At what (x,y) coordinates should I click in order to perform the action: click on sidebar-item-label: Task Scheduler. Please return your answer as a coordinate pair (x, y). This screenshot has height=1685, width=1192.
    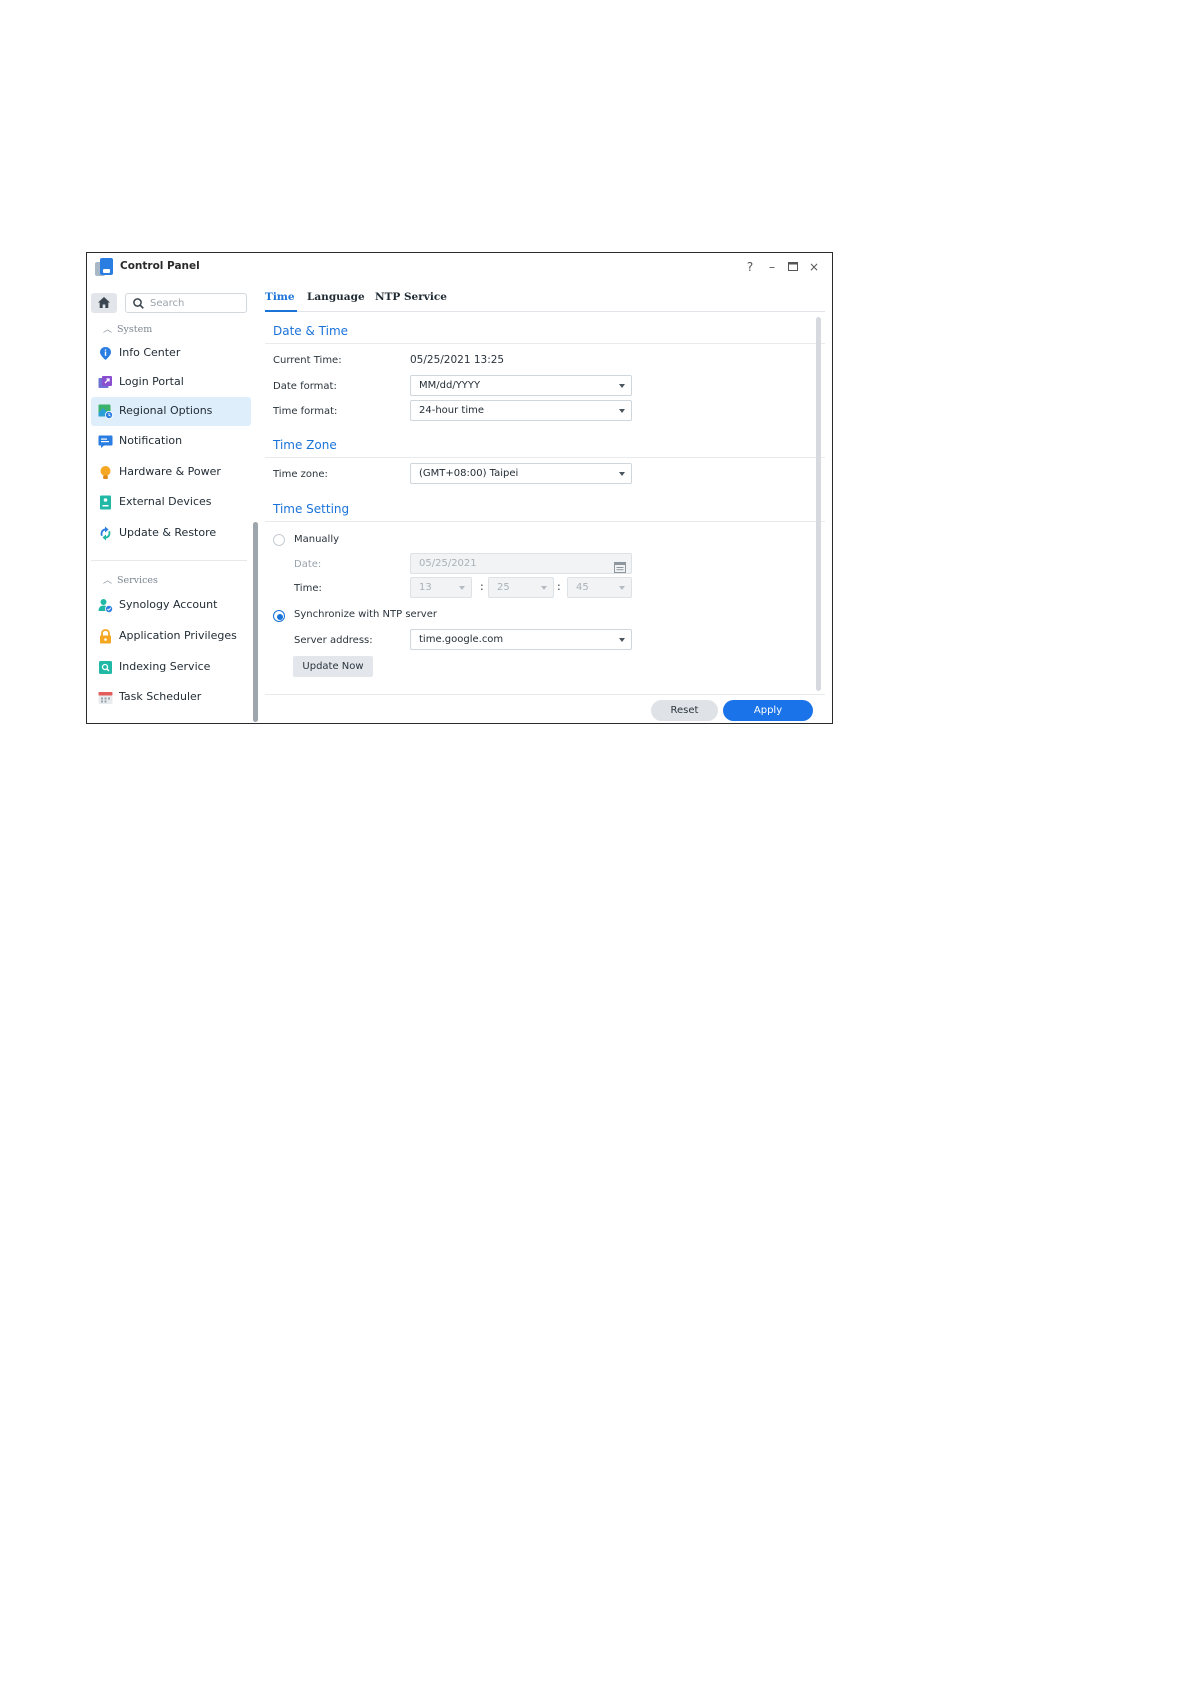
    Looking at the image, I should click on (160, 696).